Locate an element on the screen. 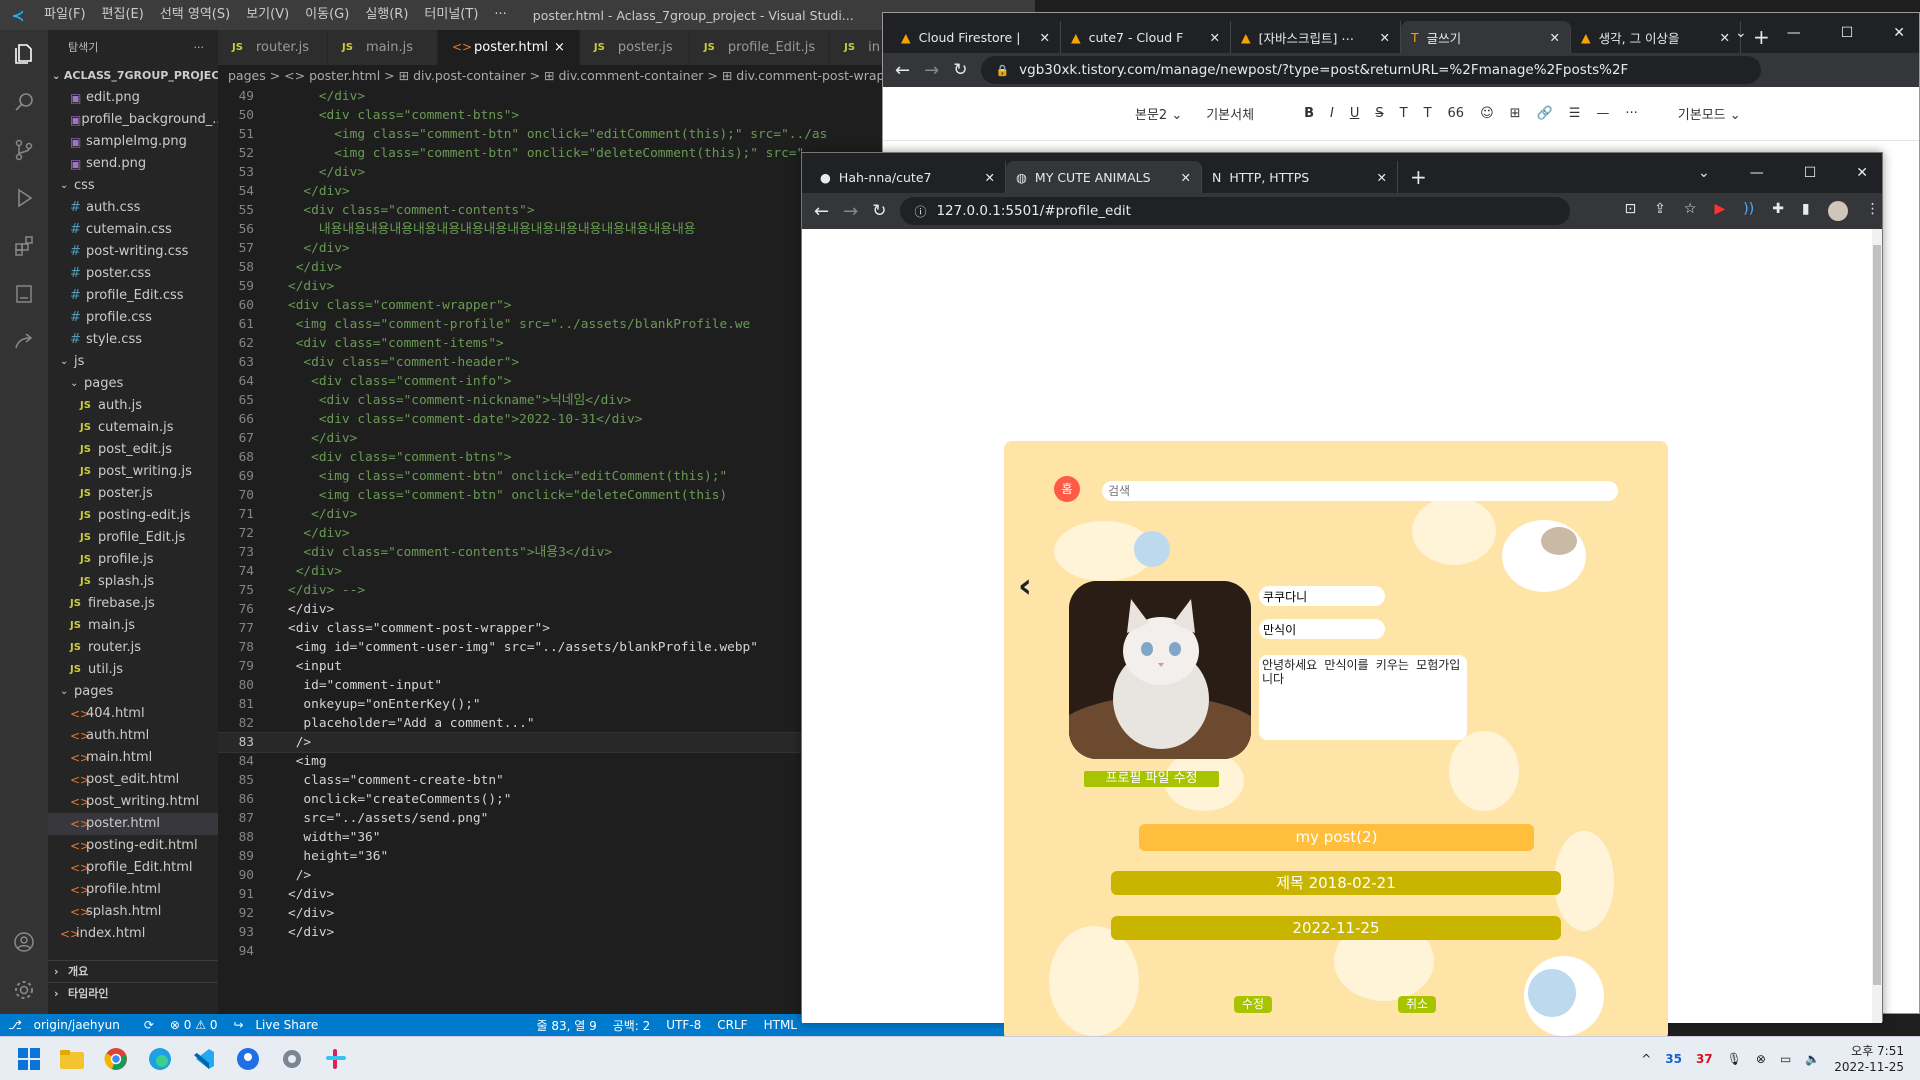  browser-tab: ▲ 생각, 그 이상을 ✕ is located at coordinates (1656, 37).